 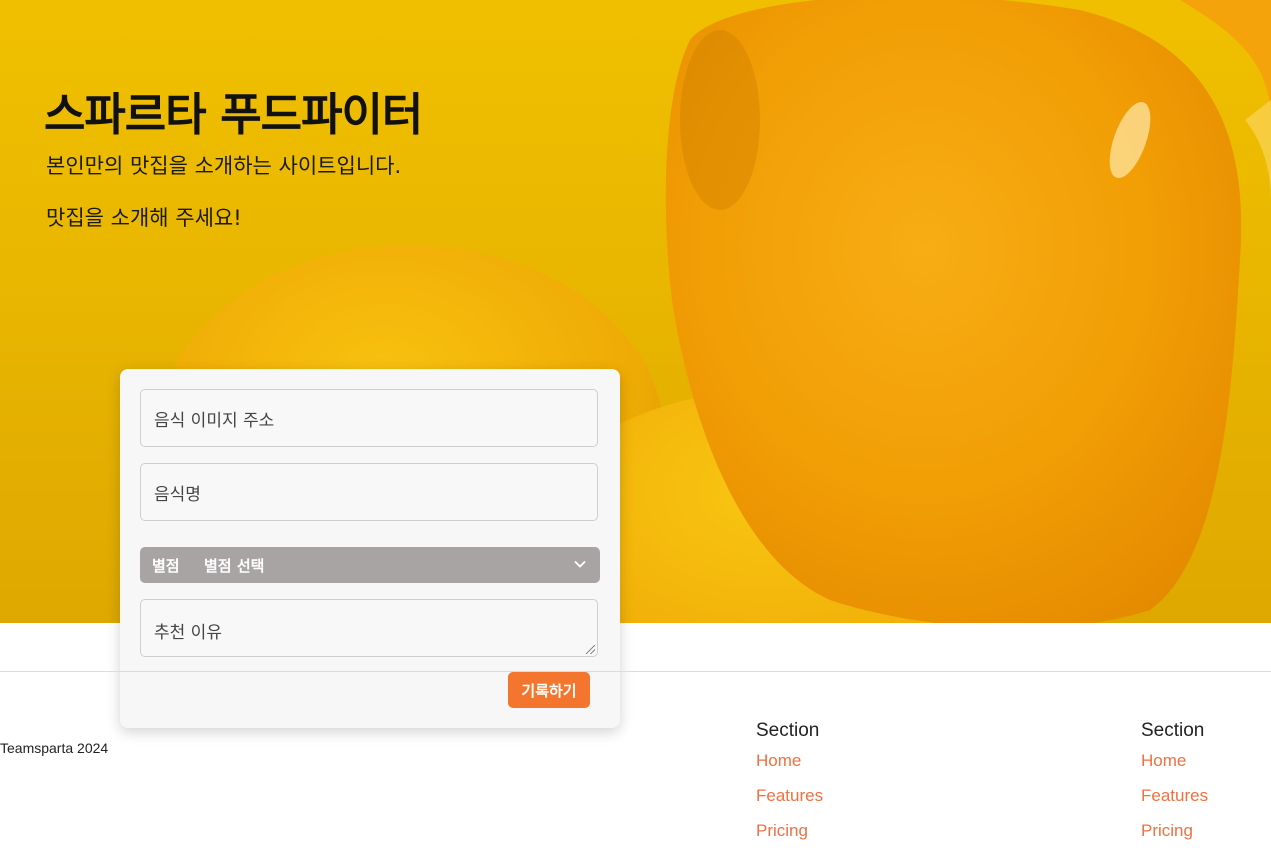 I want to click on rating-label: 별점, so click(x=166, y=565).